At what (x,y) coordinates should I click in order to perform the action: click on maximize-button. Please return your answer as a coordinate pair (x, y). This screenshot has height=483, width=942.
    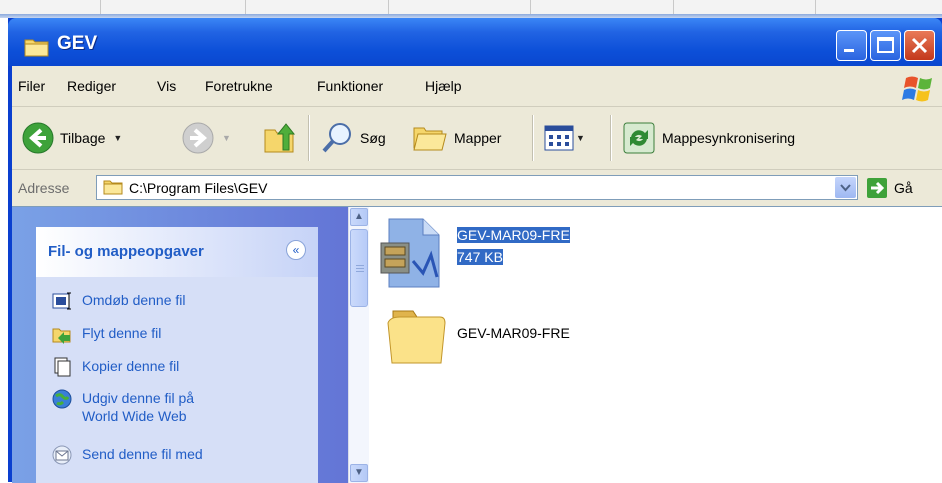
    Looking at the image, I should click on (885, 45).